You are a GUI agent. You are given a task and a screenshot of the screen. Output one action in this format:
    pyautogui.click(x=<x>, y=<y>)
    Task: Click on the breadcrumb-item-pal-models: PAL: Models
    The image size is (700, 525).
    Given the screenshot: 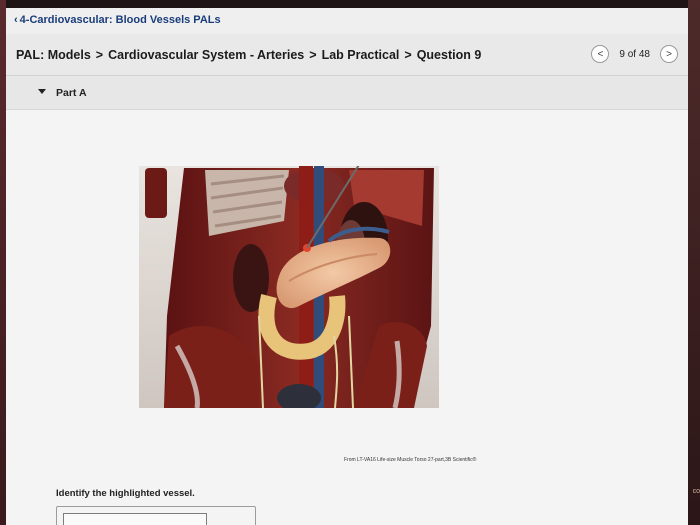 What is the action you would take?
    pyautogui.click(x=53, y=55)
    